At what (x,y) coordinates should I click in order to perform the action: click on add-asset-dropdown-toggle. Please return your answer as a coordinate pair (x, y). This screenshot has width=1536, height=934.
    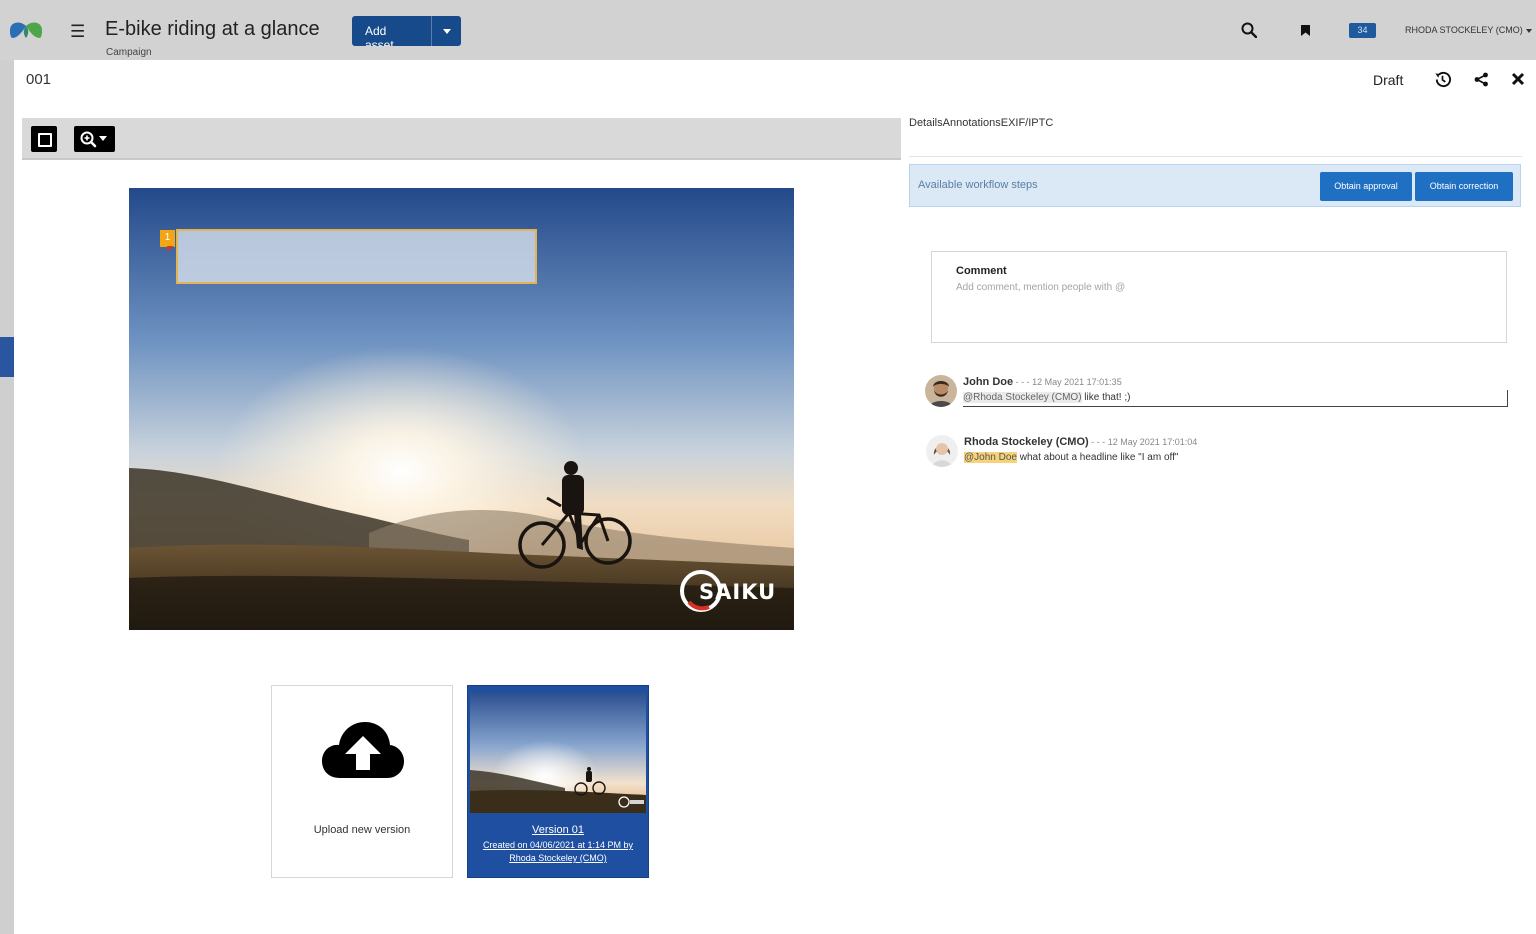
    Looking at the image, I should click on (446, 31).